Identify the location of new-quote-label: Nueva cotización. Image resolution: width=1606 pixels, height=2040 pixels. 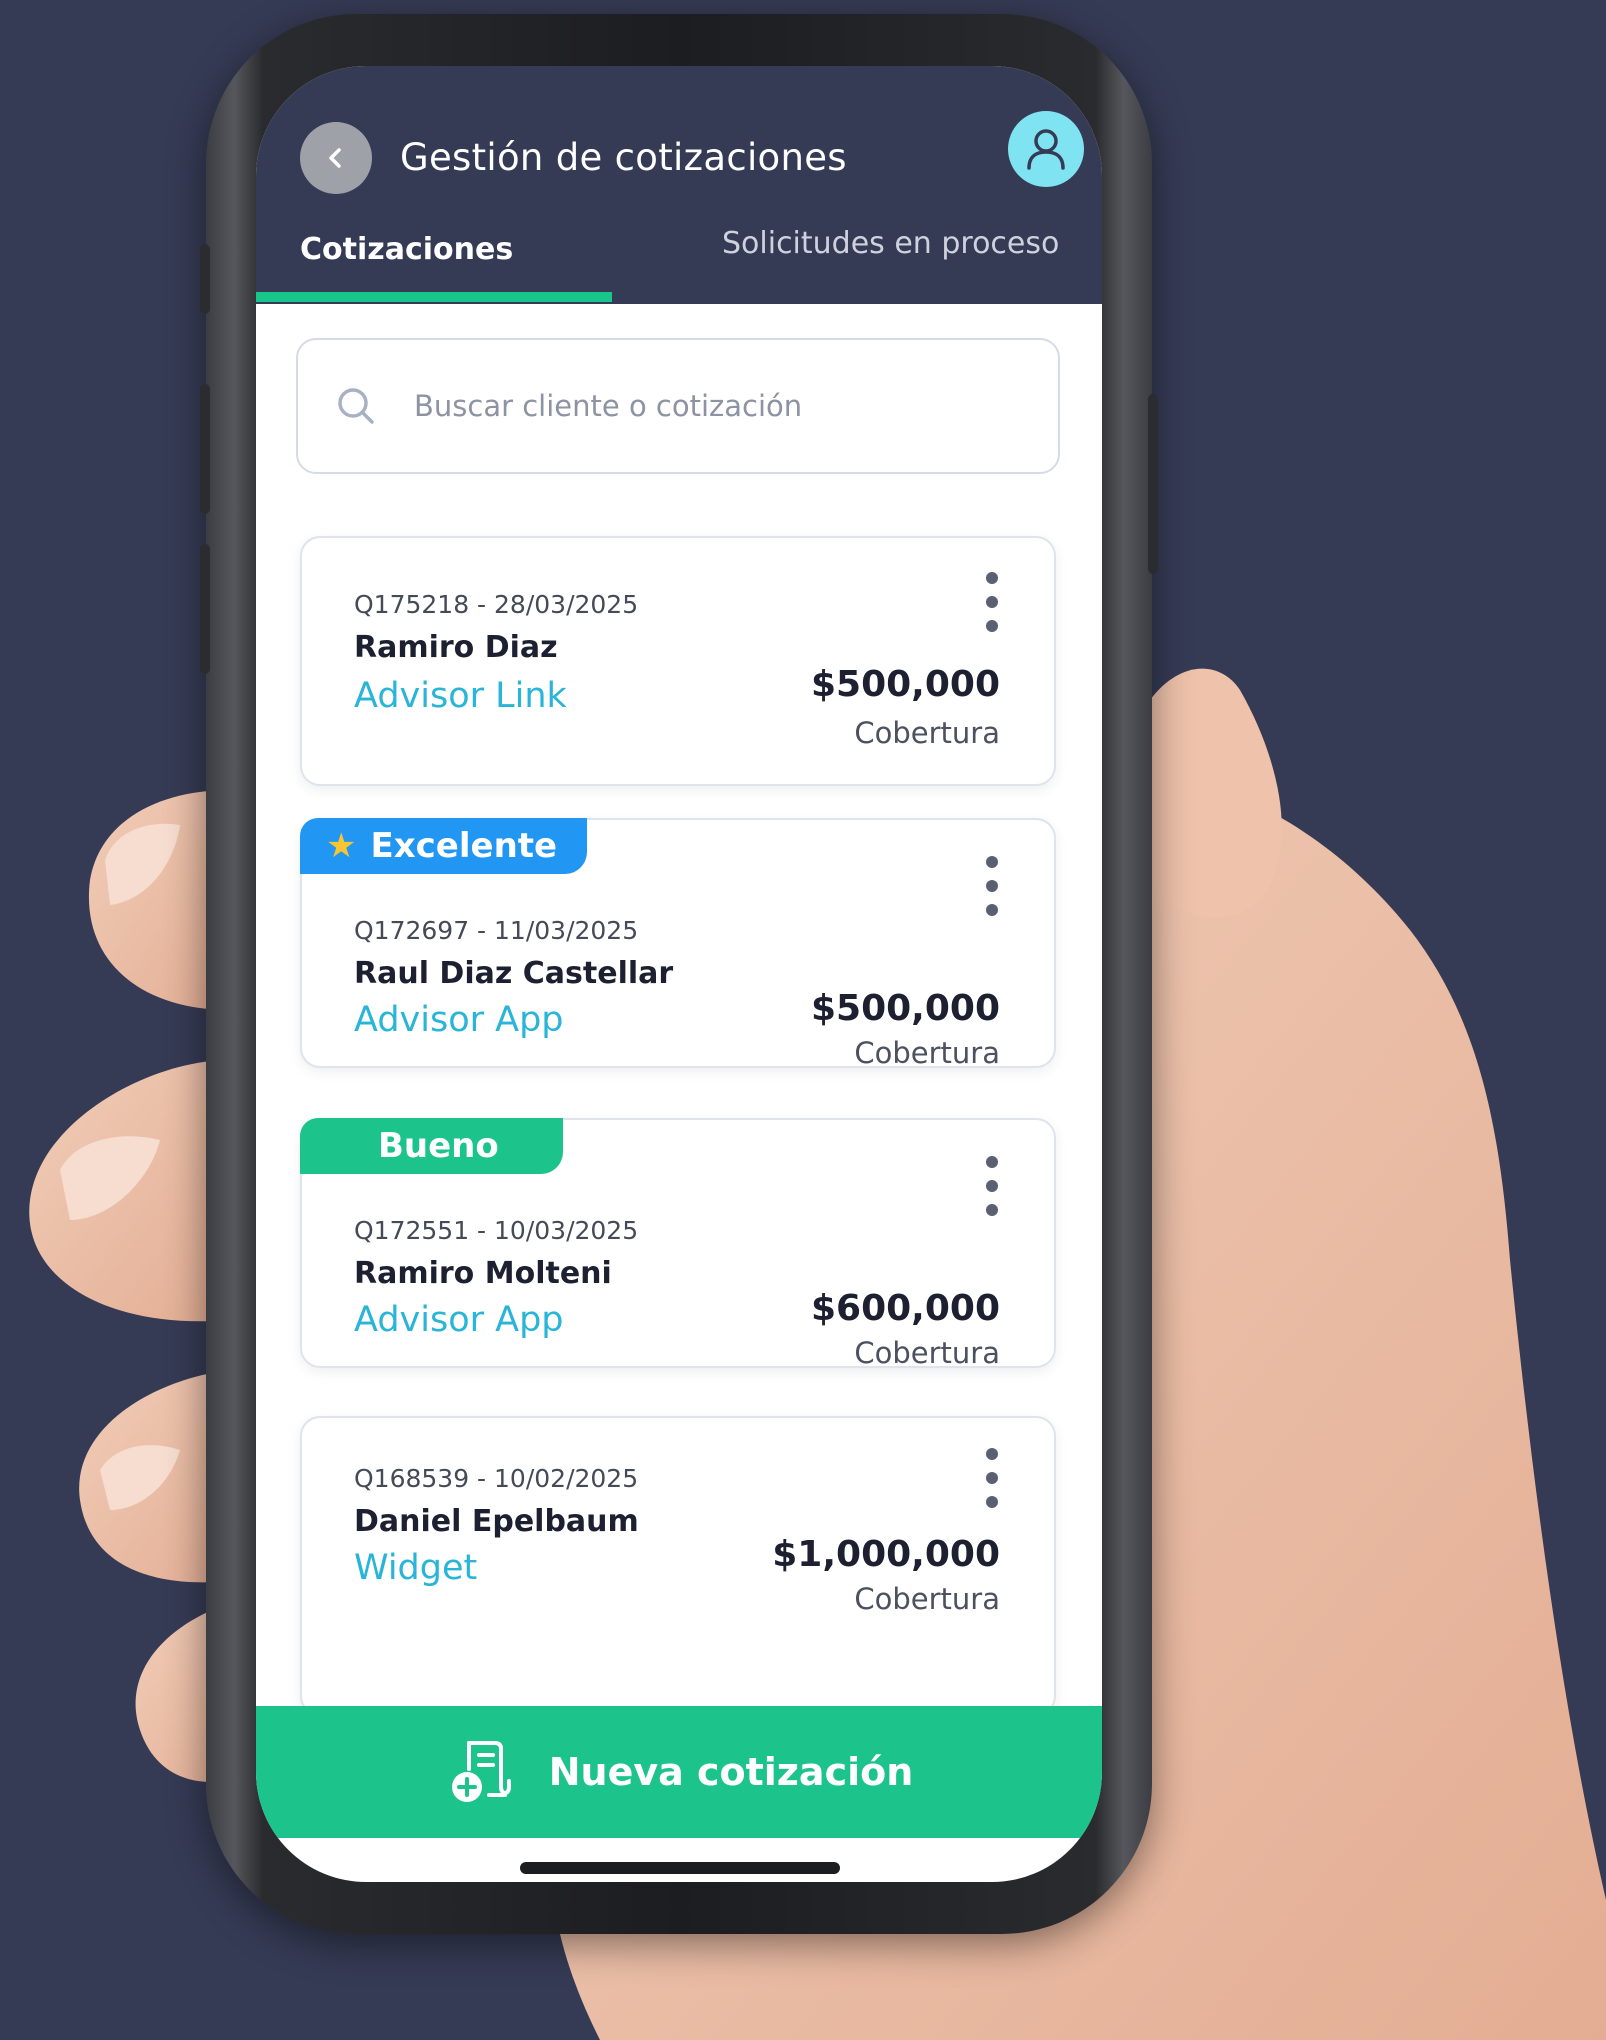
(731, 1772).